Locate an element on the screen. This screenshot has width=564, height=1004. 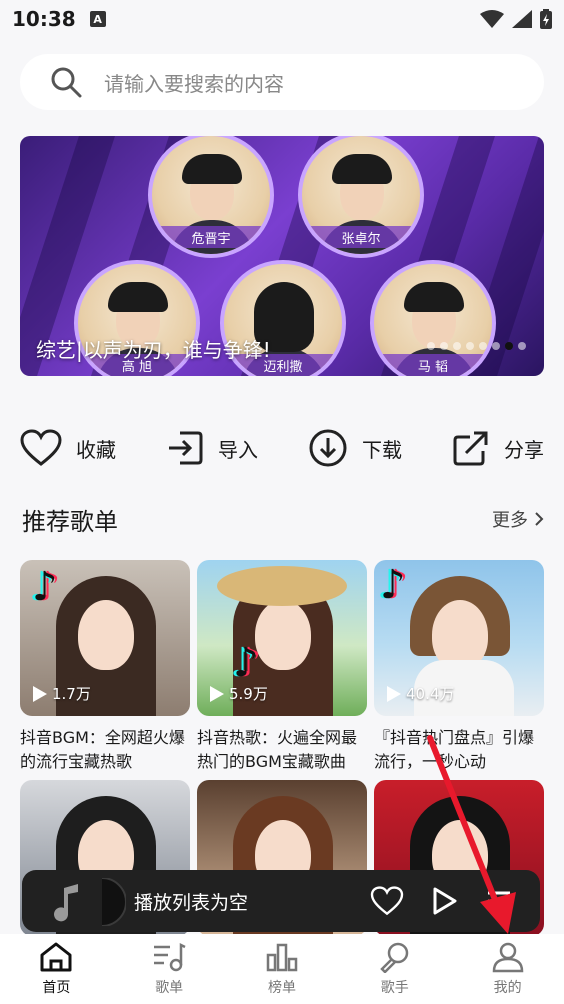
banner-avatar: 马 韬 is located at coordinates (433, 318).